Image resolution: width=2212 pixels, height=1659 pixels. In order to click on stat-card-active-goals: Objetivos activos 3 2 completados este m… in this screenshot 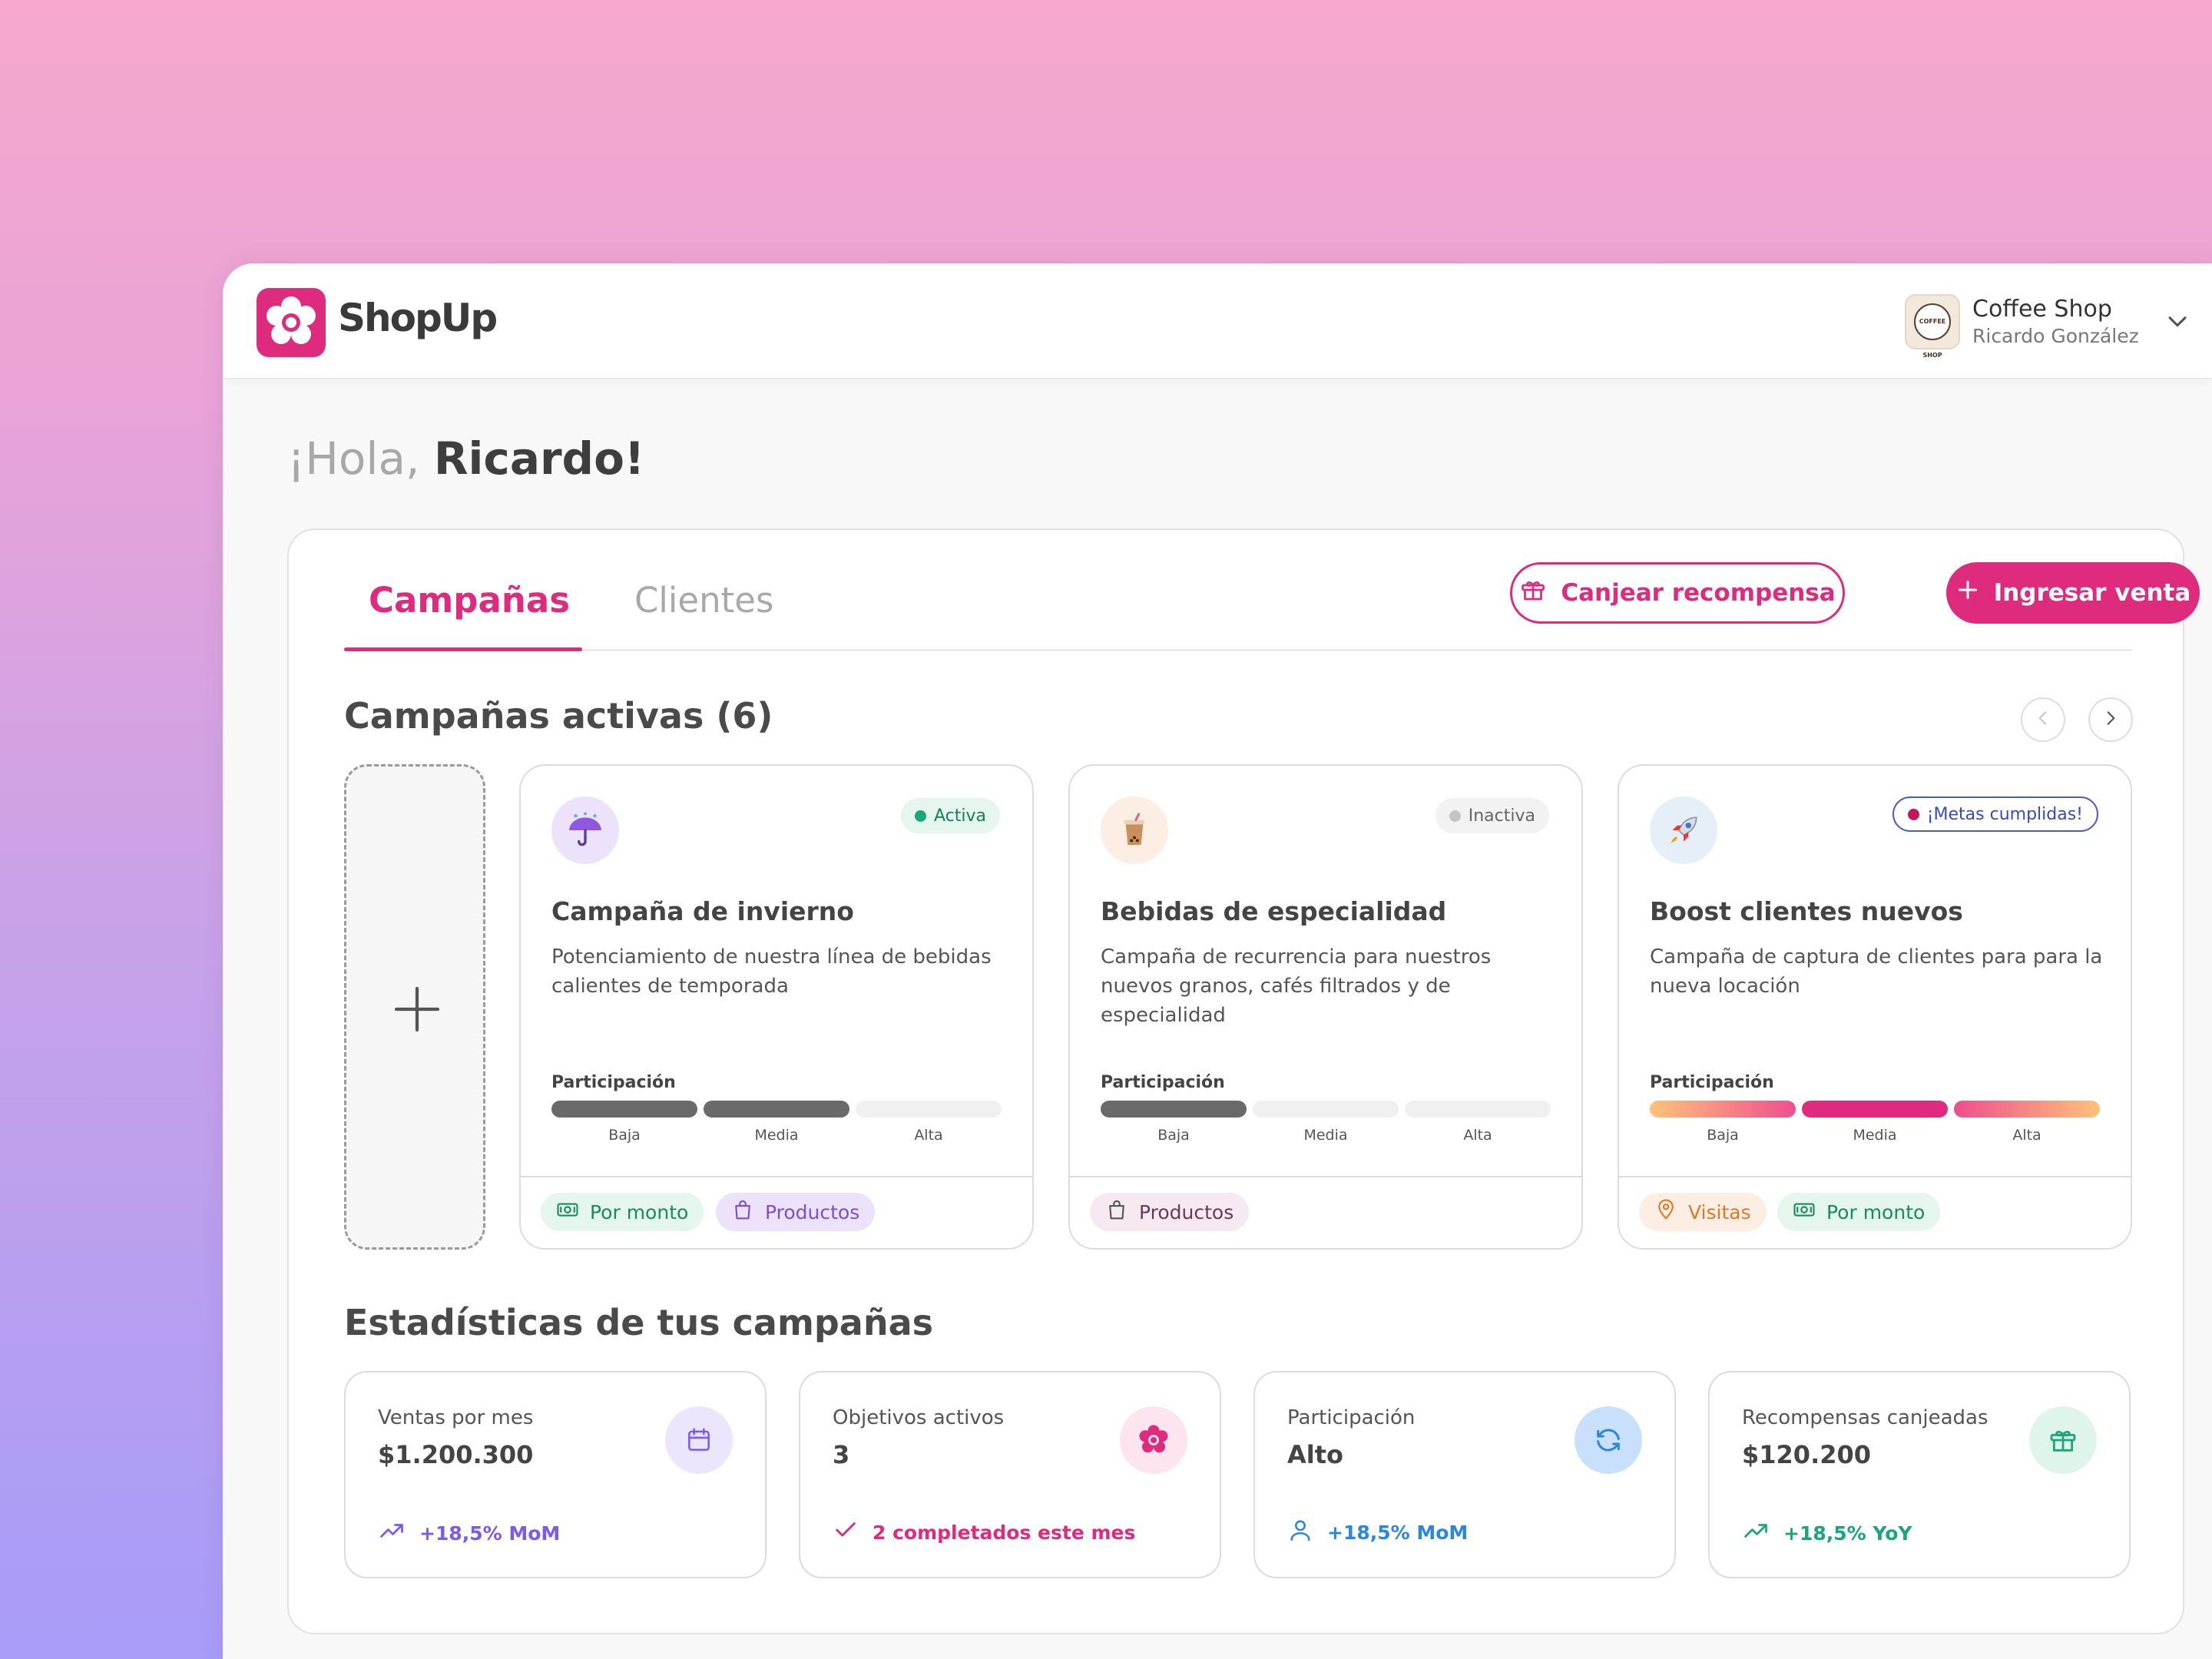, I will do `click(1010, 1474)`.